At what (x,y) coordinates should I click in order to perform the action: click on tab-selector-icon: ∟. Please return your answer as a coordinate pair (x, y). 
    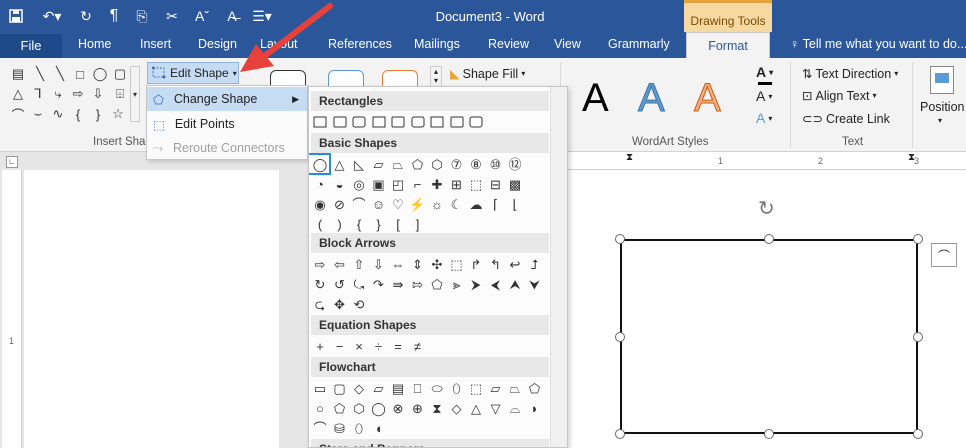
    Looking at the image, I should click on (12, 162).